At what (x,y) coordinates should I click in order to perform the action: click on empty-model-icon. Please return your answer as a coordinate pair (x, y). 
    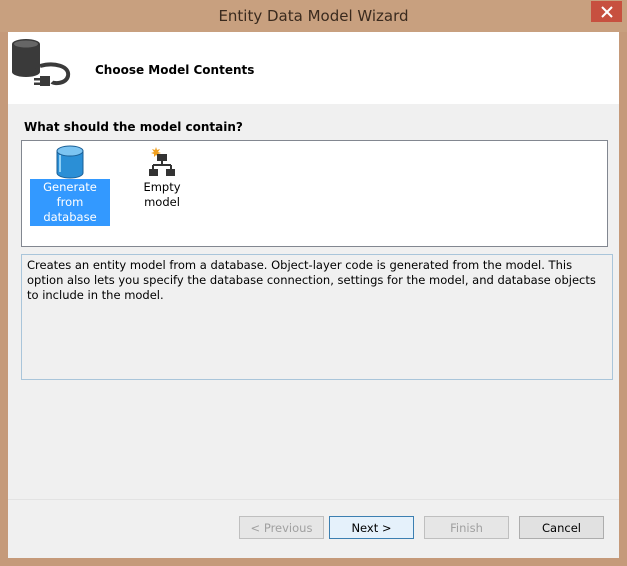
    Looking at the image, I should click on (162, 161).